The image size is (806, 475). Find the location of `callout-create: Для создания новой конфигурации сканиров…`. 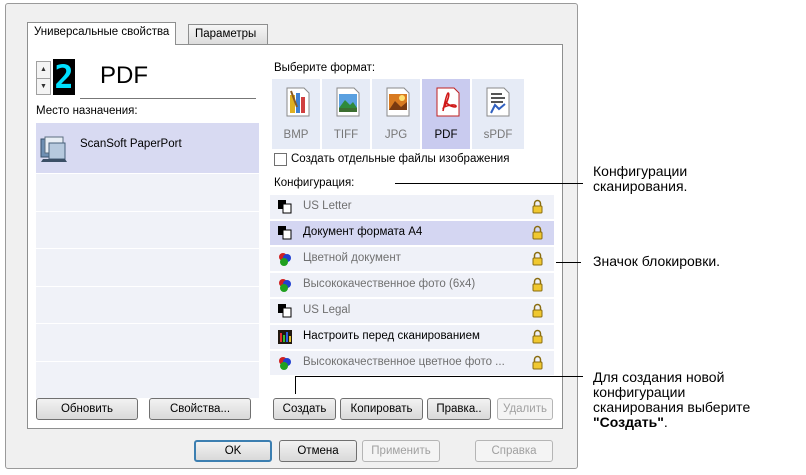

callout-create: Для создания новой конфигурации сканиров… is located at coordinates (671, 400).